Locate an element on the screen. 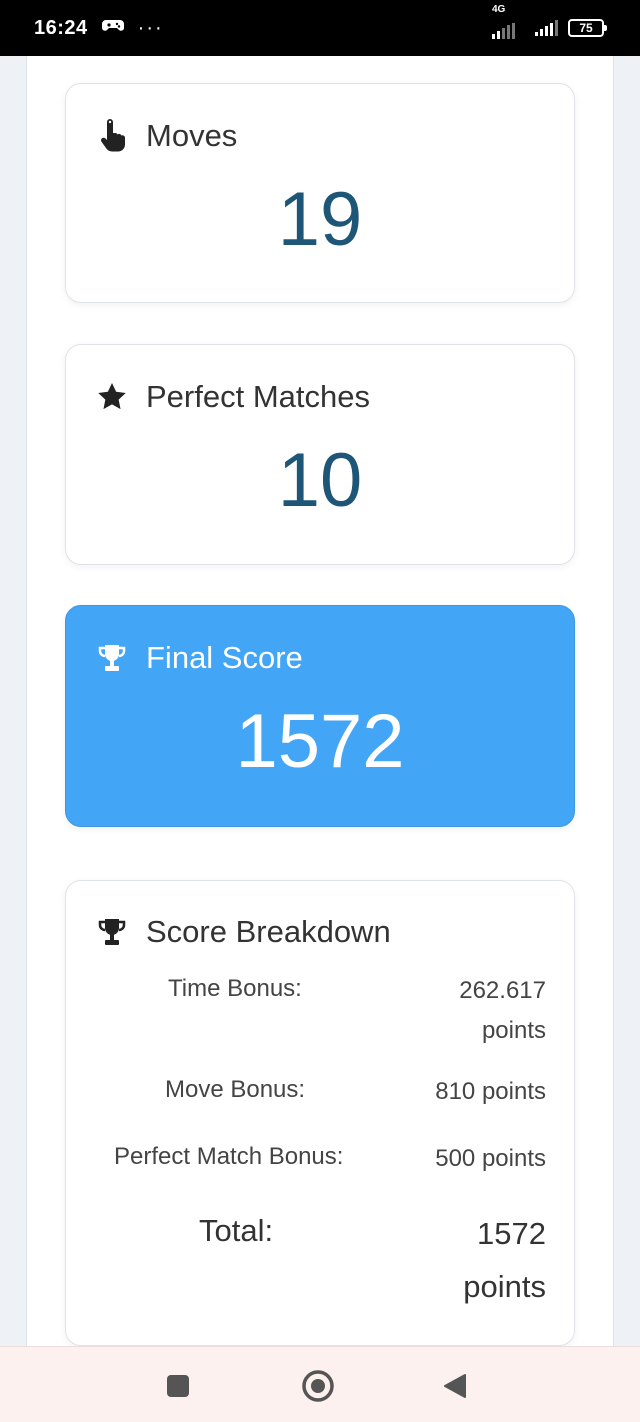  breakdown-title: Score Breakdown is located at coordinates (268, 931).